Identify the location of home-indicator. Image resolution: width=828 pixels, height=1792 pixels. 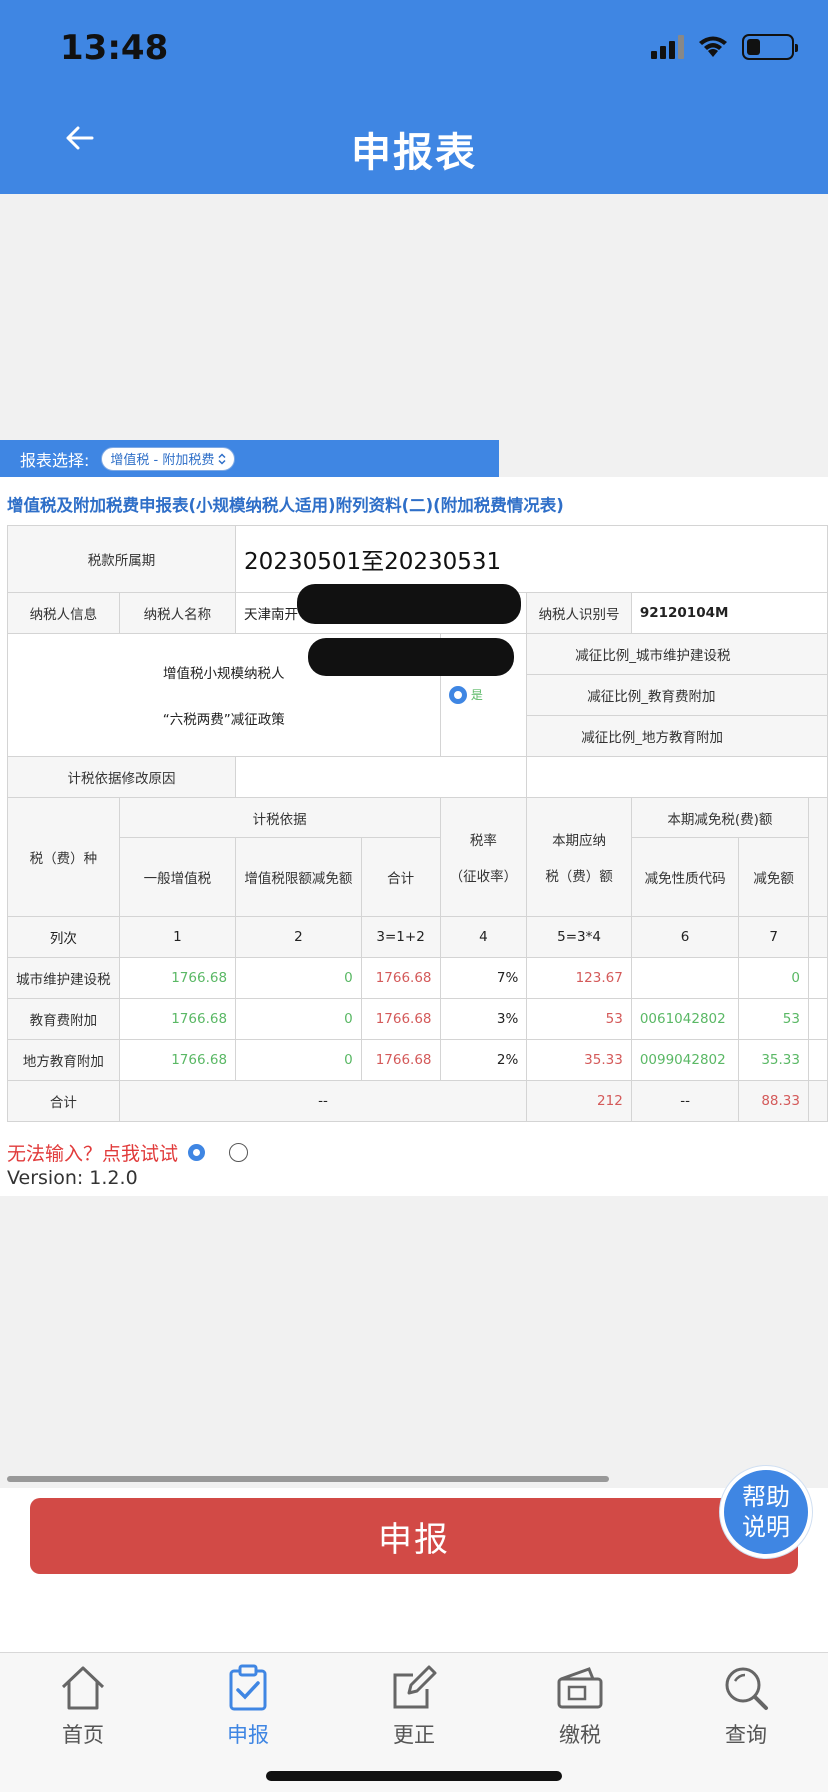
(414, 1776).